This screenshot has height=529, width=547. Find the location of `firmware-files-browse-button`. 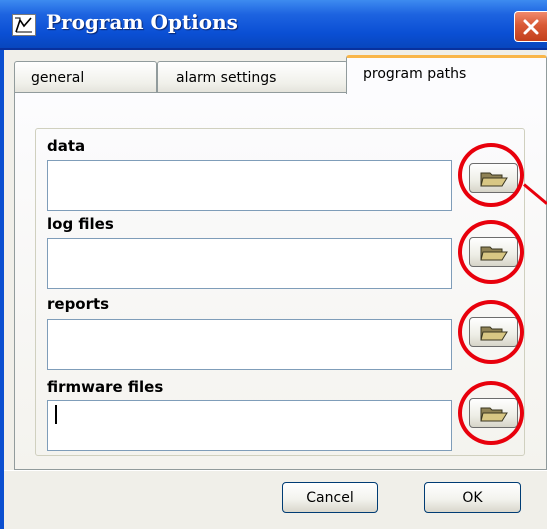

firmware-files-browse-button is located at coordinates (493, 413).